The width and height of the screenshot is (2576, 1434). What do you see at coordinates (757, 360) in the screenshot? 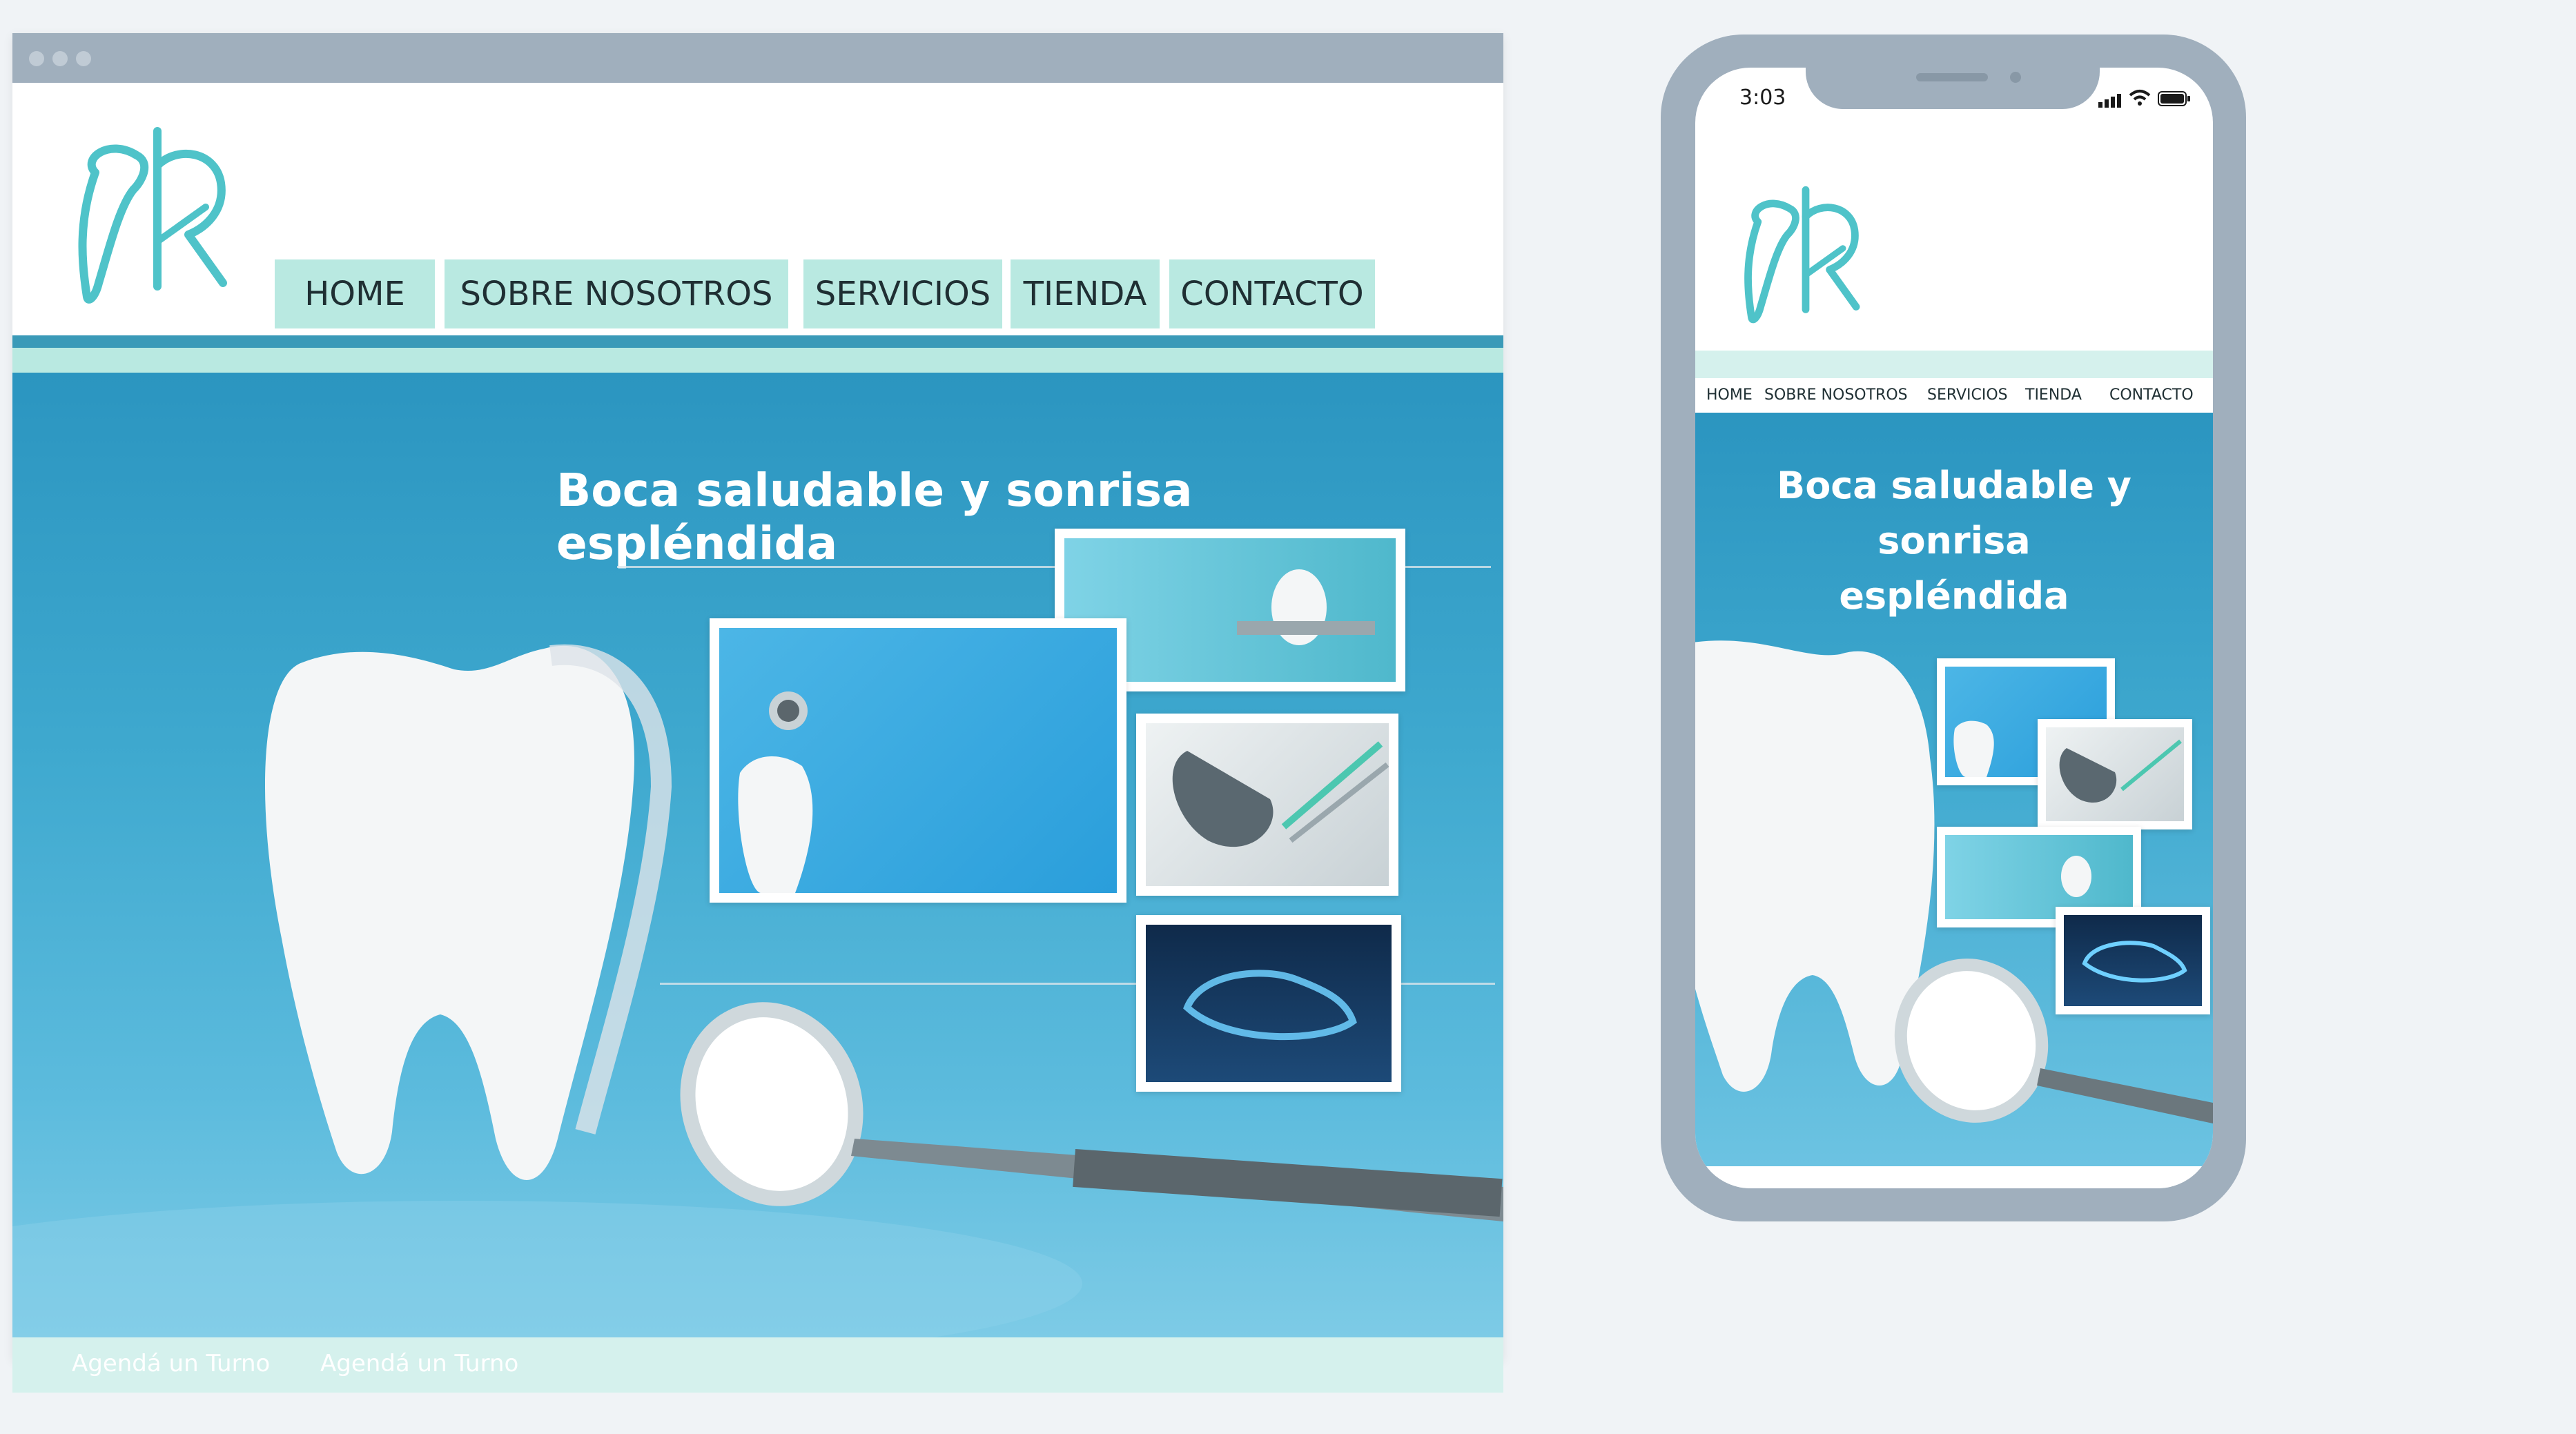
I see `header-divider-light` at bounding box center [757, 360].